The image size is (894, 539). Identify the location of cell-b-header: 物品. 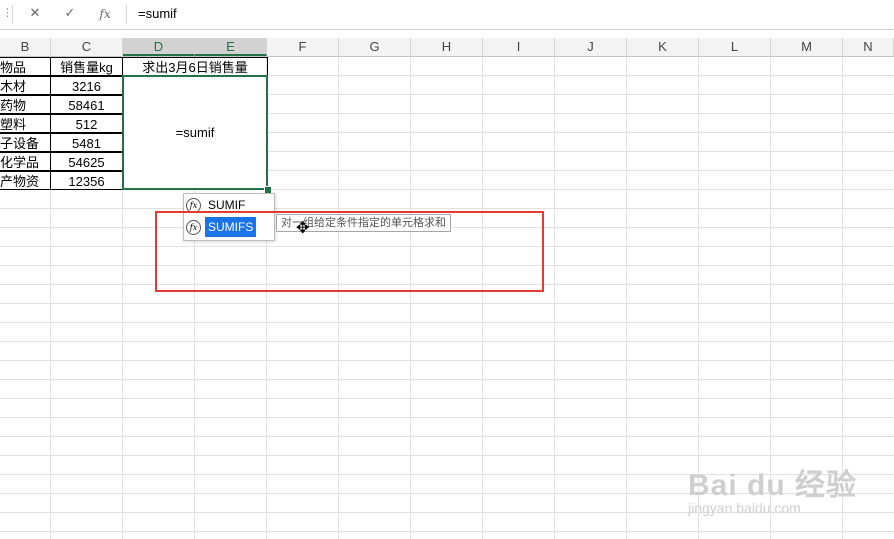
(25, 66).